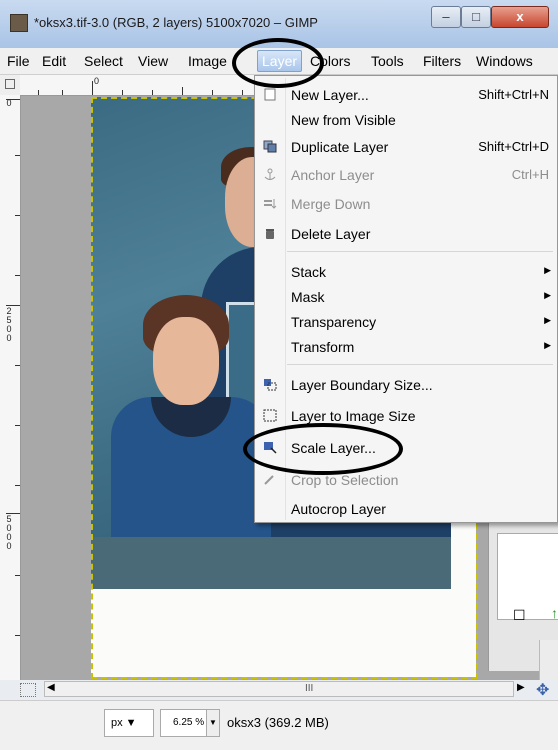  What do you see at coordinates (270, 415) in the screenshot?
I see `layer-to-image-icon` at bounding box center [270, 415].